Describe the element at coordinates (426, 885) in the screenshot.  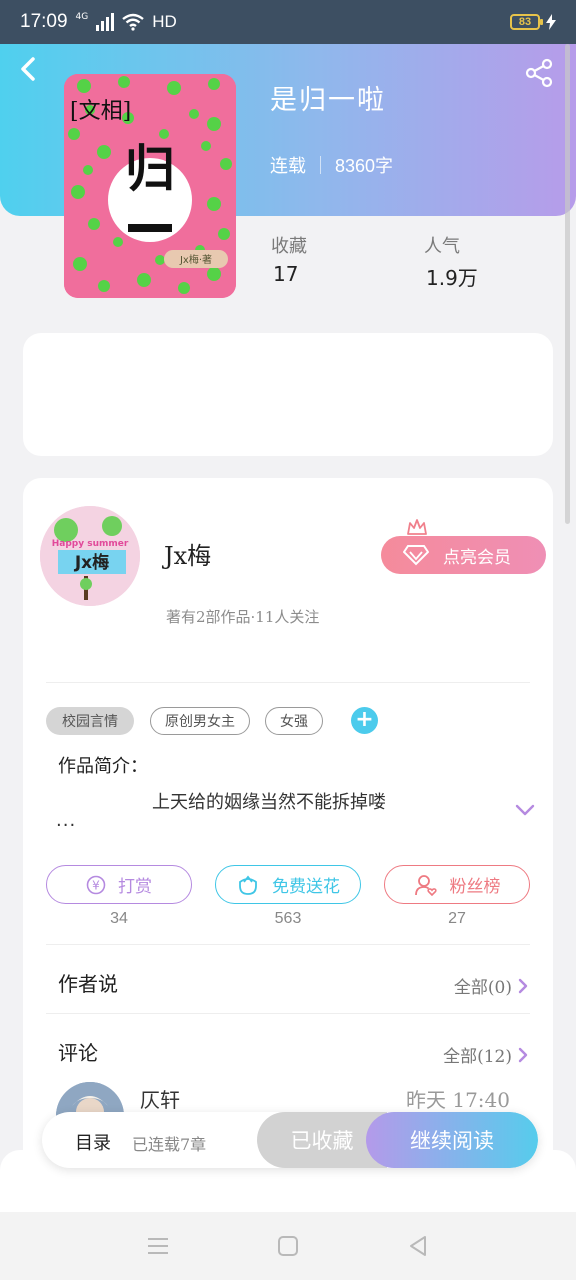
I see `user-heart-icon` at that location.